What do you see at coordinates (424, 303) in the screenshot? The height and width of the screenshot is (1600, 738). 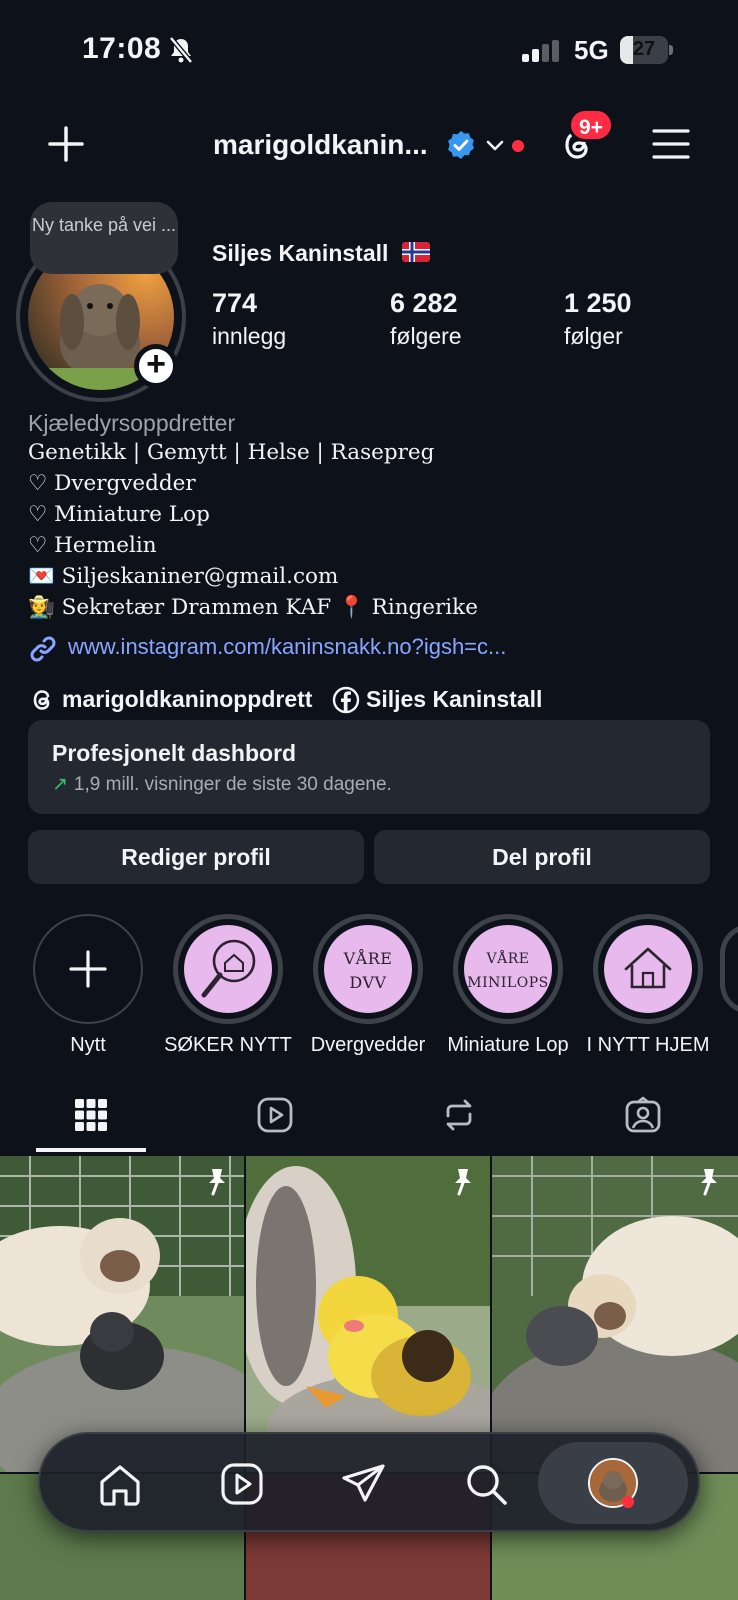 I see `stat-followers-value: 6 282` at bounding box center [424, 303].